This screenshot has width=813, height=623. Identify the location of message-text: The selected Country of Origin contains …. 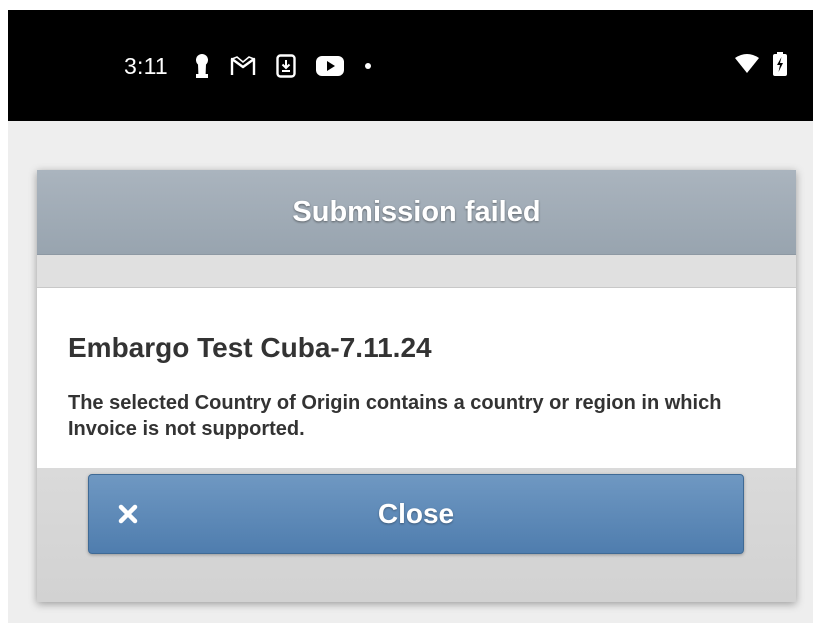
(395, 416).